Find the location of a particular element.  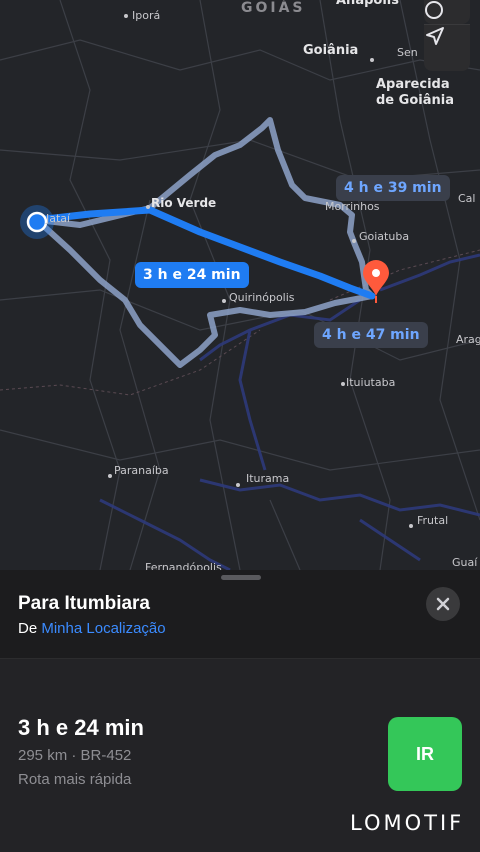

city-goiatuba: Goiatuba is located at coordinates (384, 236).